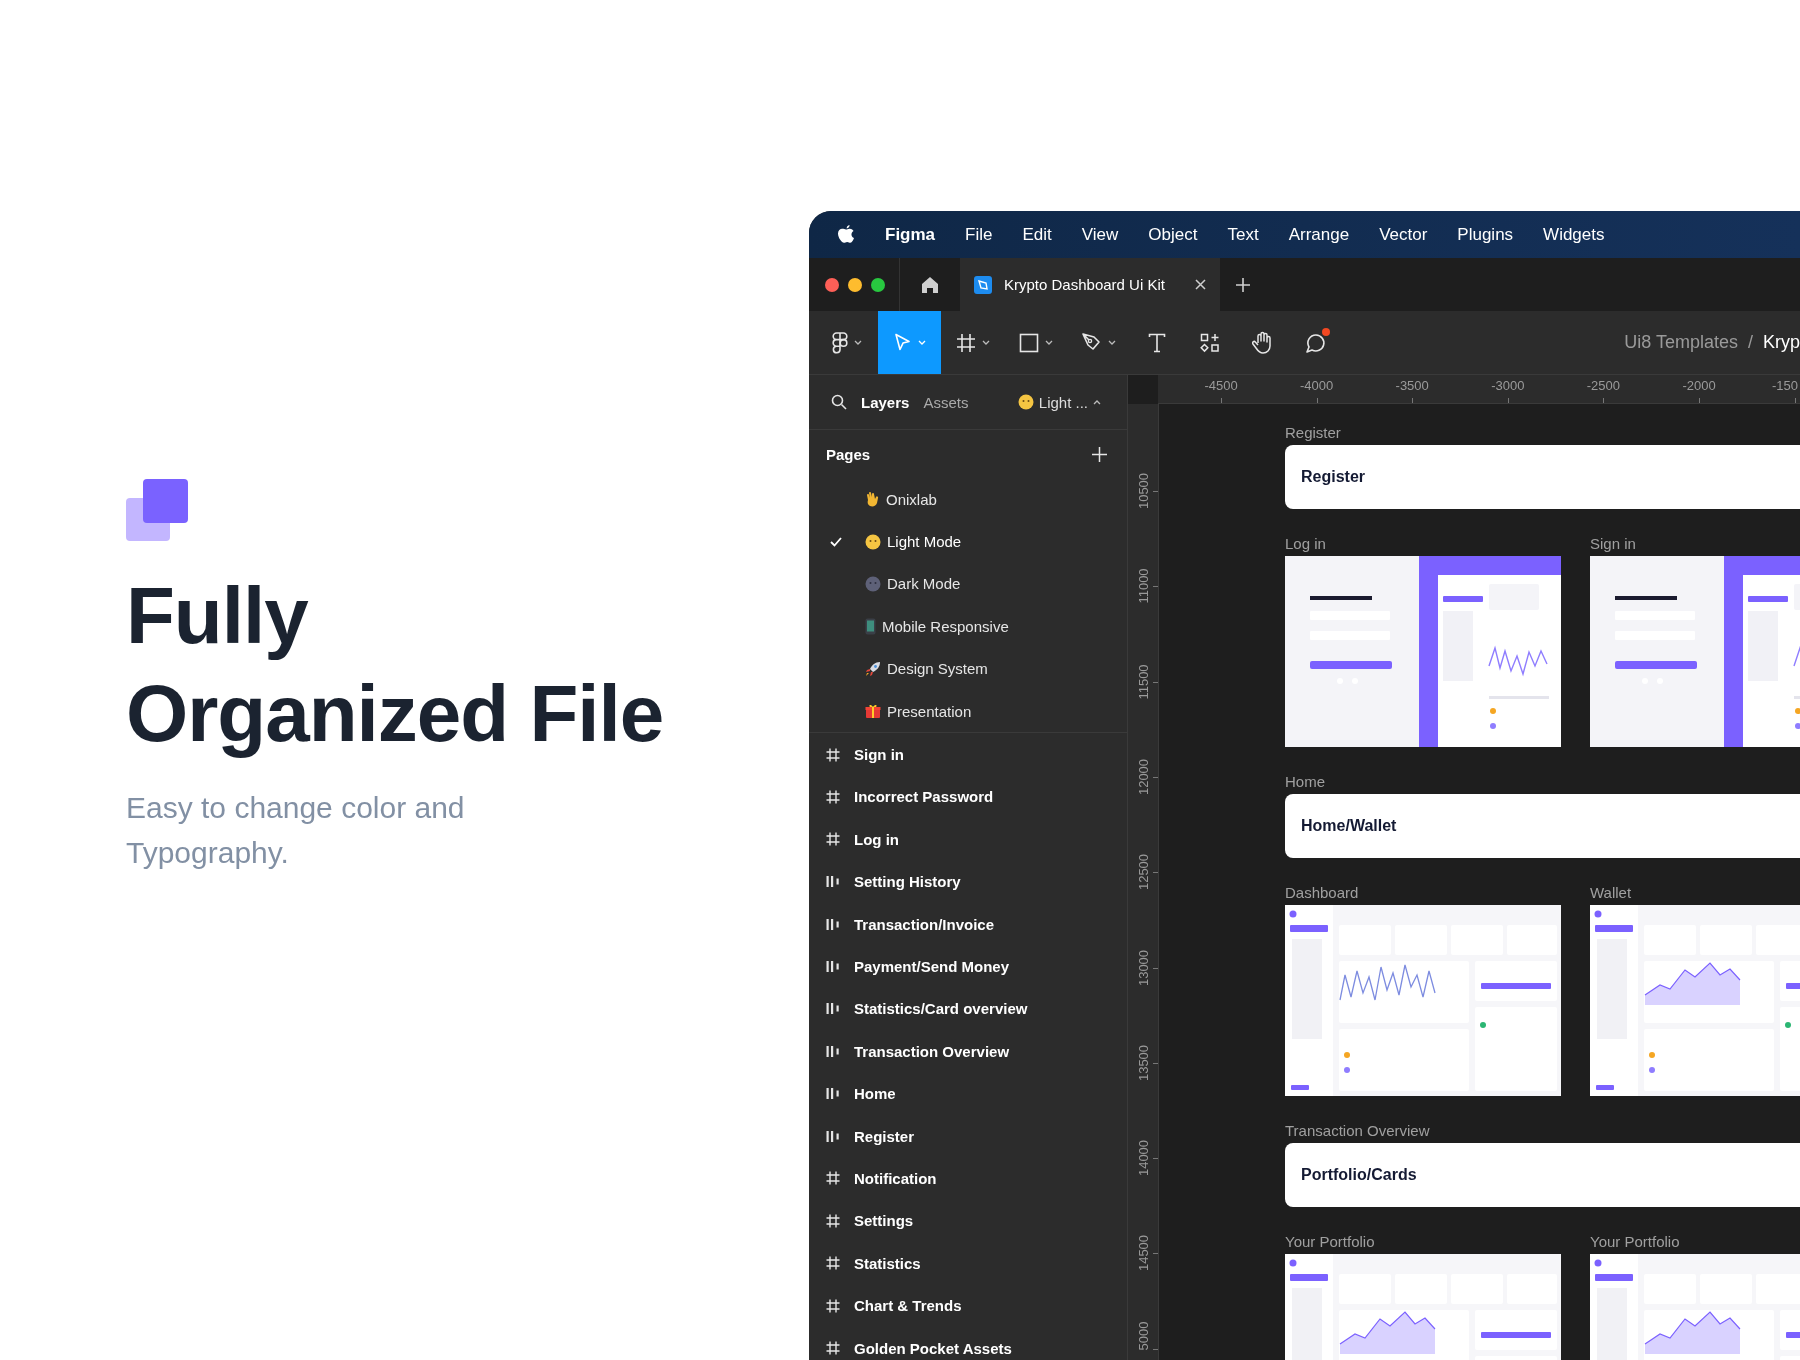 This screenshot has height=1360, width=1800. Describe the element at coordinates (929, 711) in the screenshot. I see `page-item: Presentation` at that location.